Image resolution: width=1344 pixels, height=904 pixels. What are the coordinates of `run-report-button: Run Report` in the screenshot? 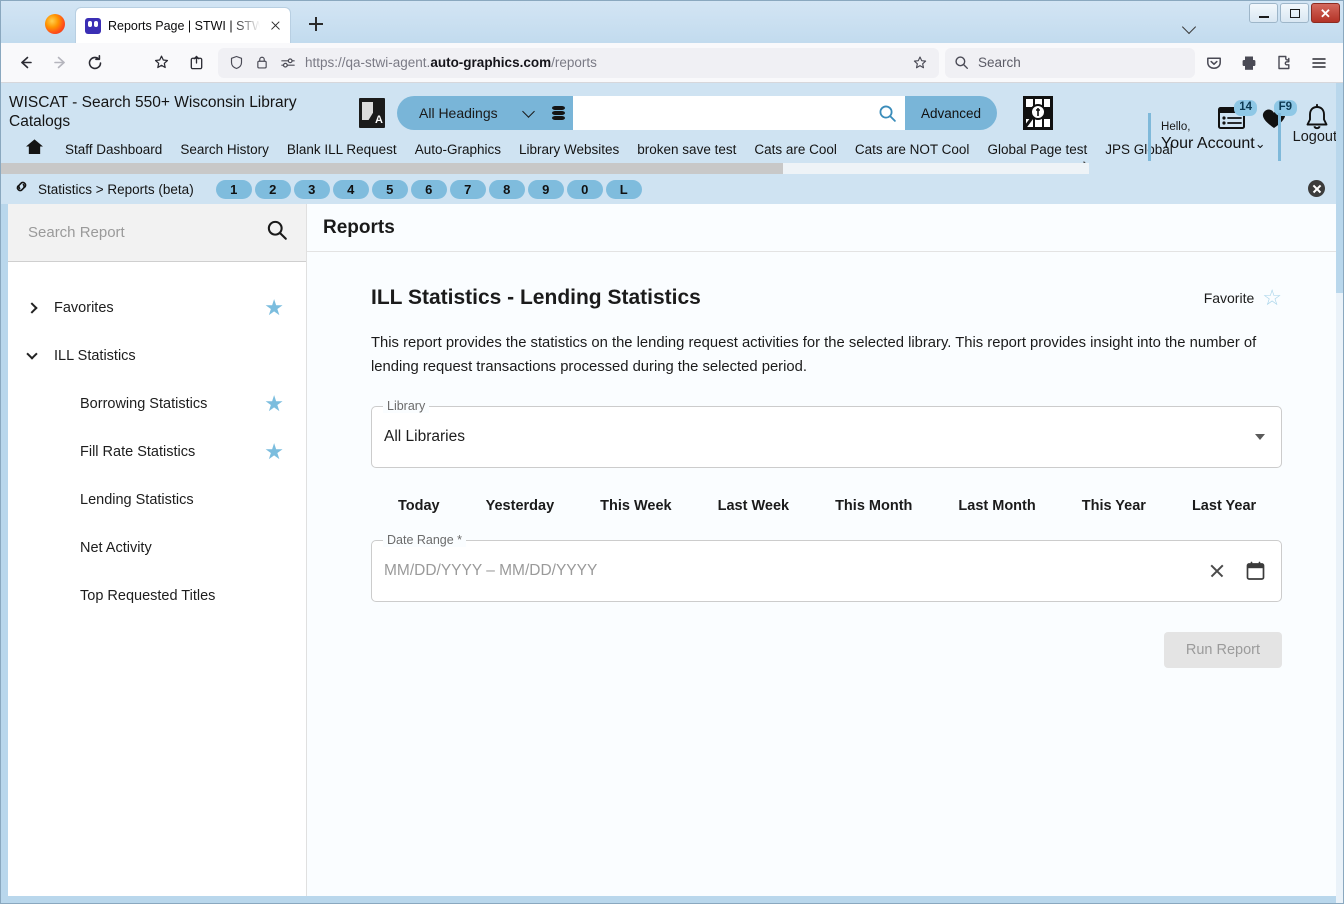 It's located at (1222, 649).